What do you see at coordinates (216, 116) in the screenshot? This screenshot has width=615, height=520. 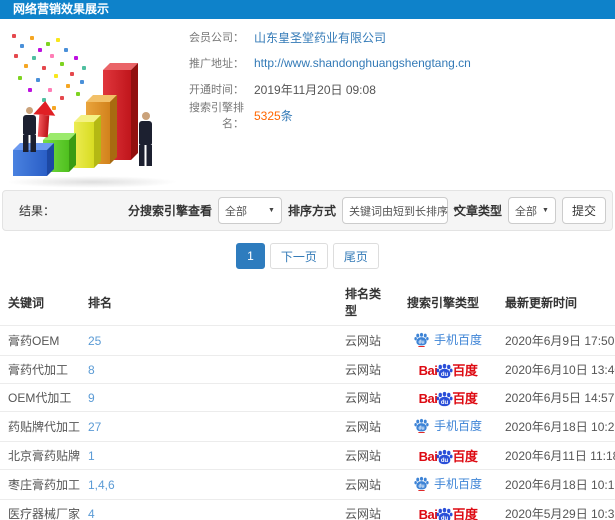 I see `ranking-count-label: 搜索引擎排名：` at bounding box center [216, 116].